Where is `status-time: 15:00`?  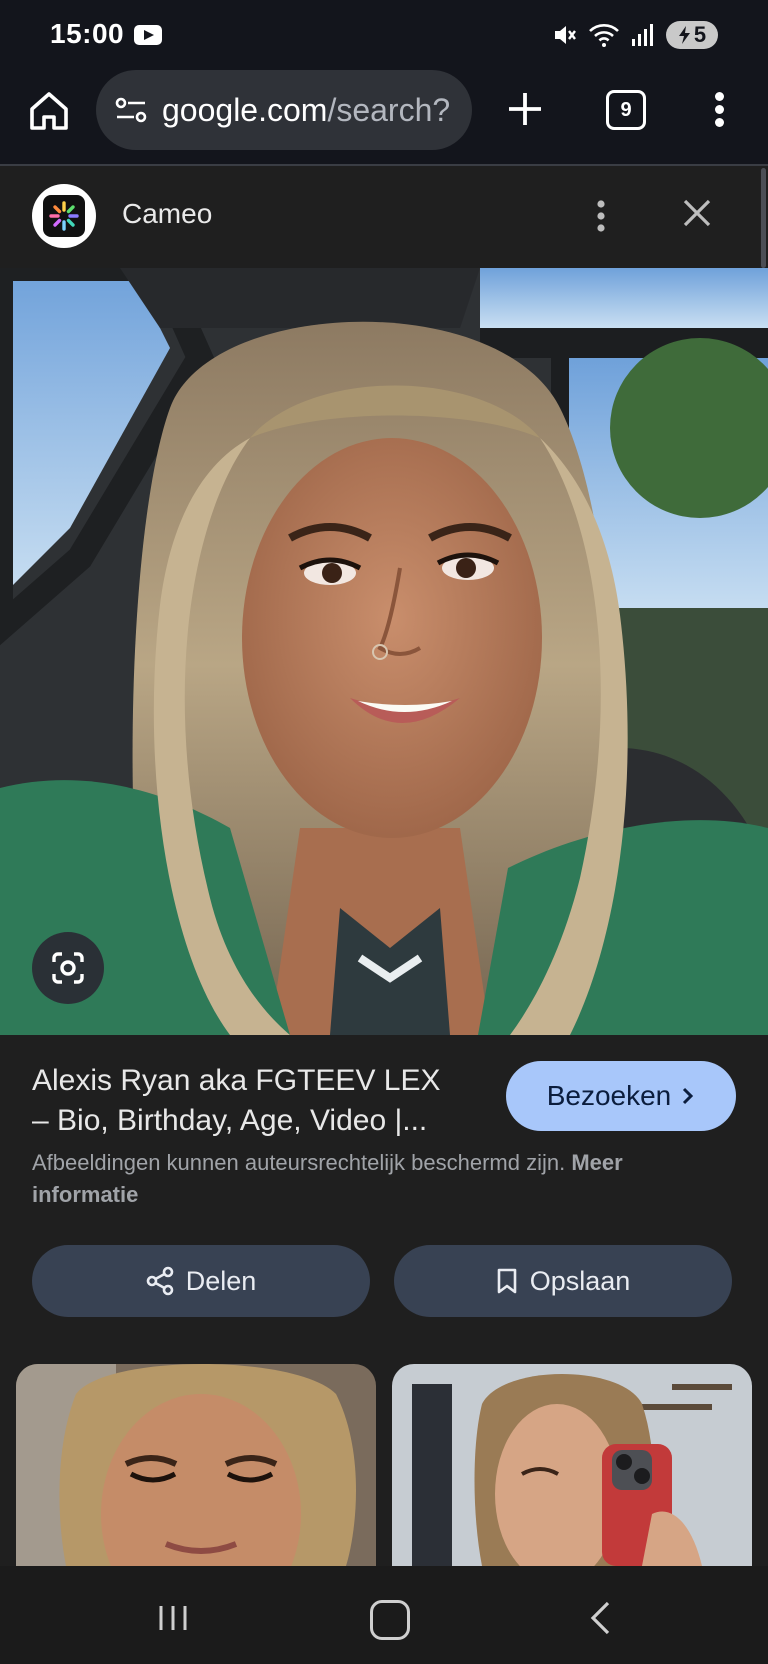
status-time: 15:00 is located at coordinates (87, 33).